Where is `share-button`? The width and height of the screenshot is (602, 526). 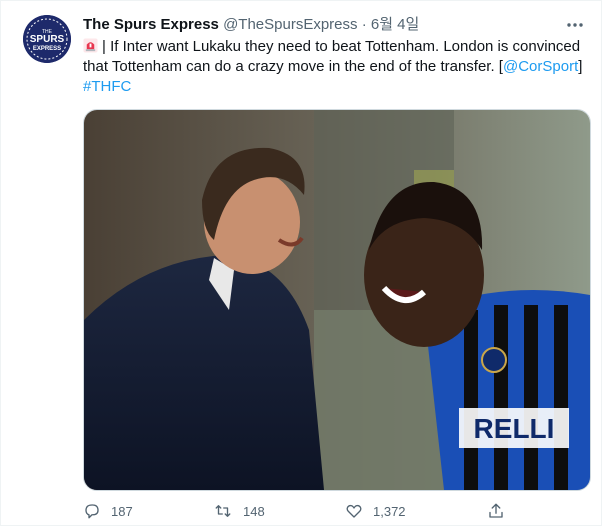
share-button is located at coordinates (501, 511).